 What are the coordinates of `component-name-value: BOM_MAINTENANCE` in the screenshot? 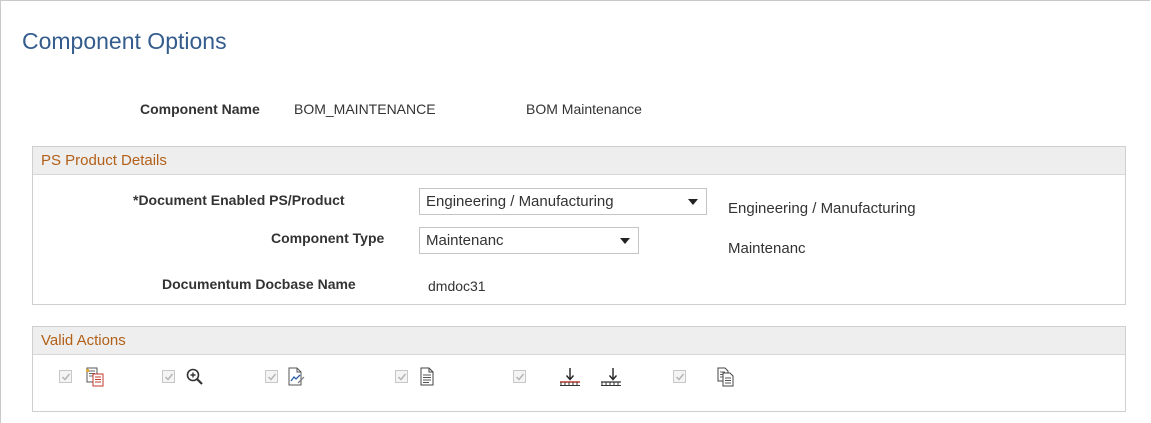 It's located at (365, 109).